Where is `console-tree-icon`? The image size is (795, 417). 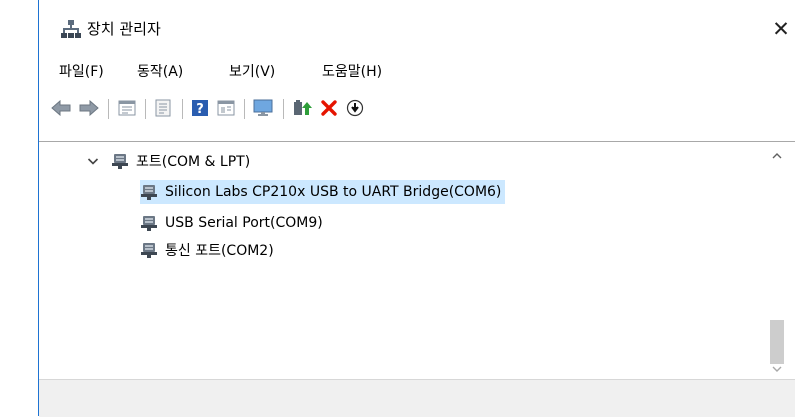 console-tree-icon is located at coordinates (226, 108).